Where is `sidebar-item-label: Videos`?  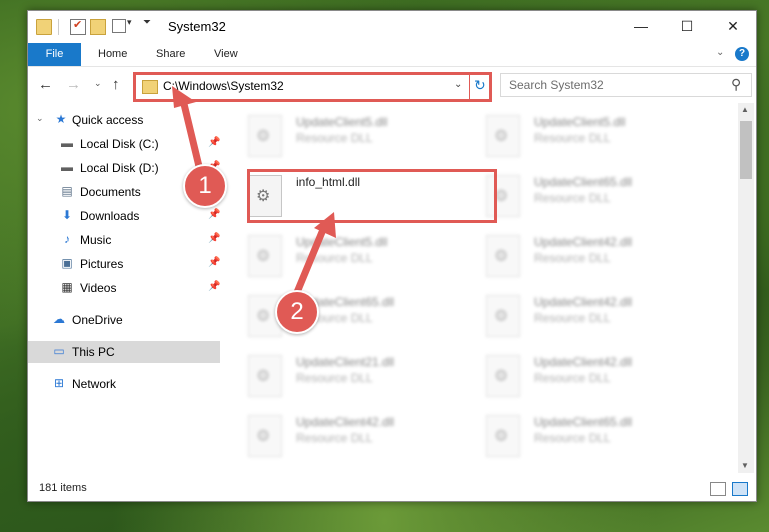
sidebar-item-label: Videos is located at coordinates (98, 288).